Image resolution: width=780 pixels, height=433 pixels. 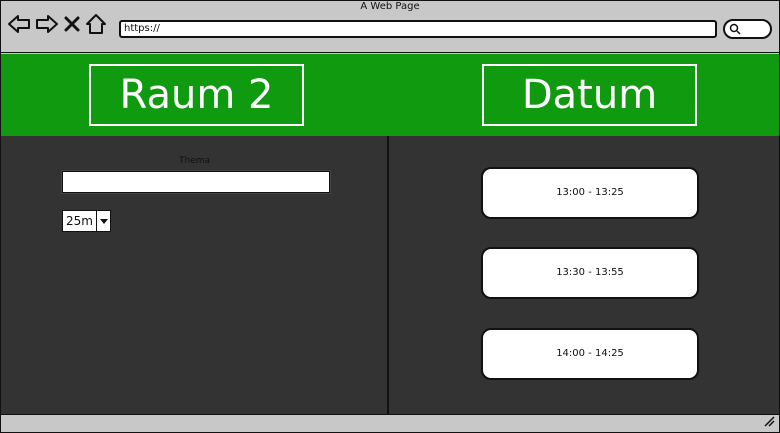 I want to click on time-slot-button: 13:30 - 13:55, so click(x=590, y=273).